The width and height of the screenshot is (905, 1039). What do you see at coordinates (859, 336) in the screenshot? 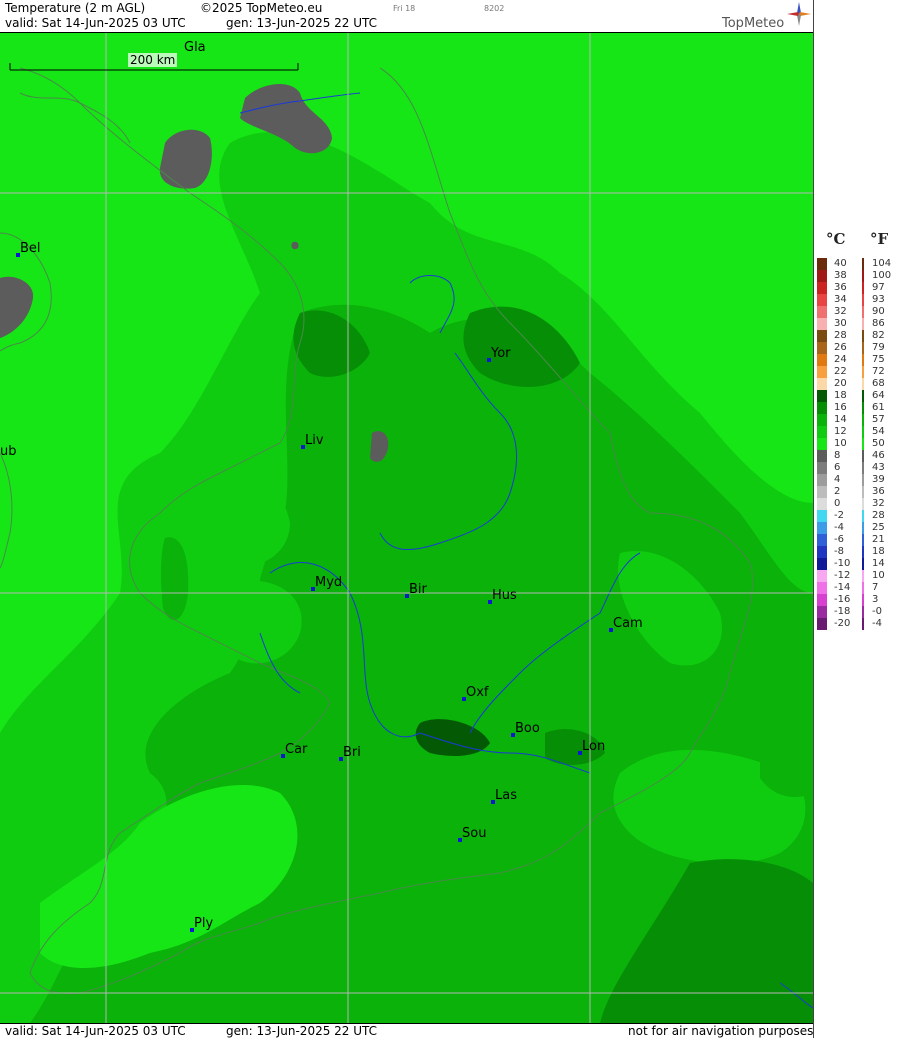
I see `legend-row: 28 82` at bounding box center [859, 336].